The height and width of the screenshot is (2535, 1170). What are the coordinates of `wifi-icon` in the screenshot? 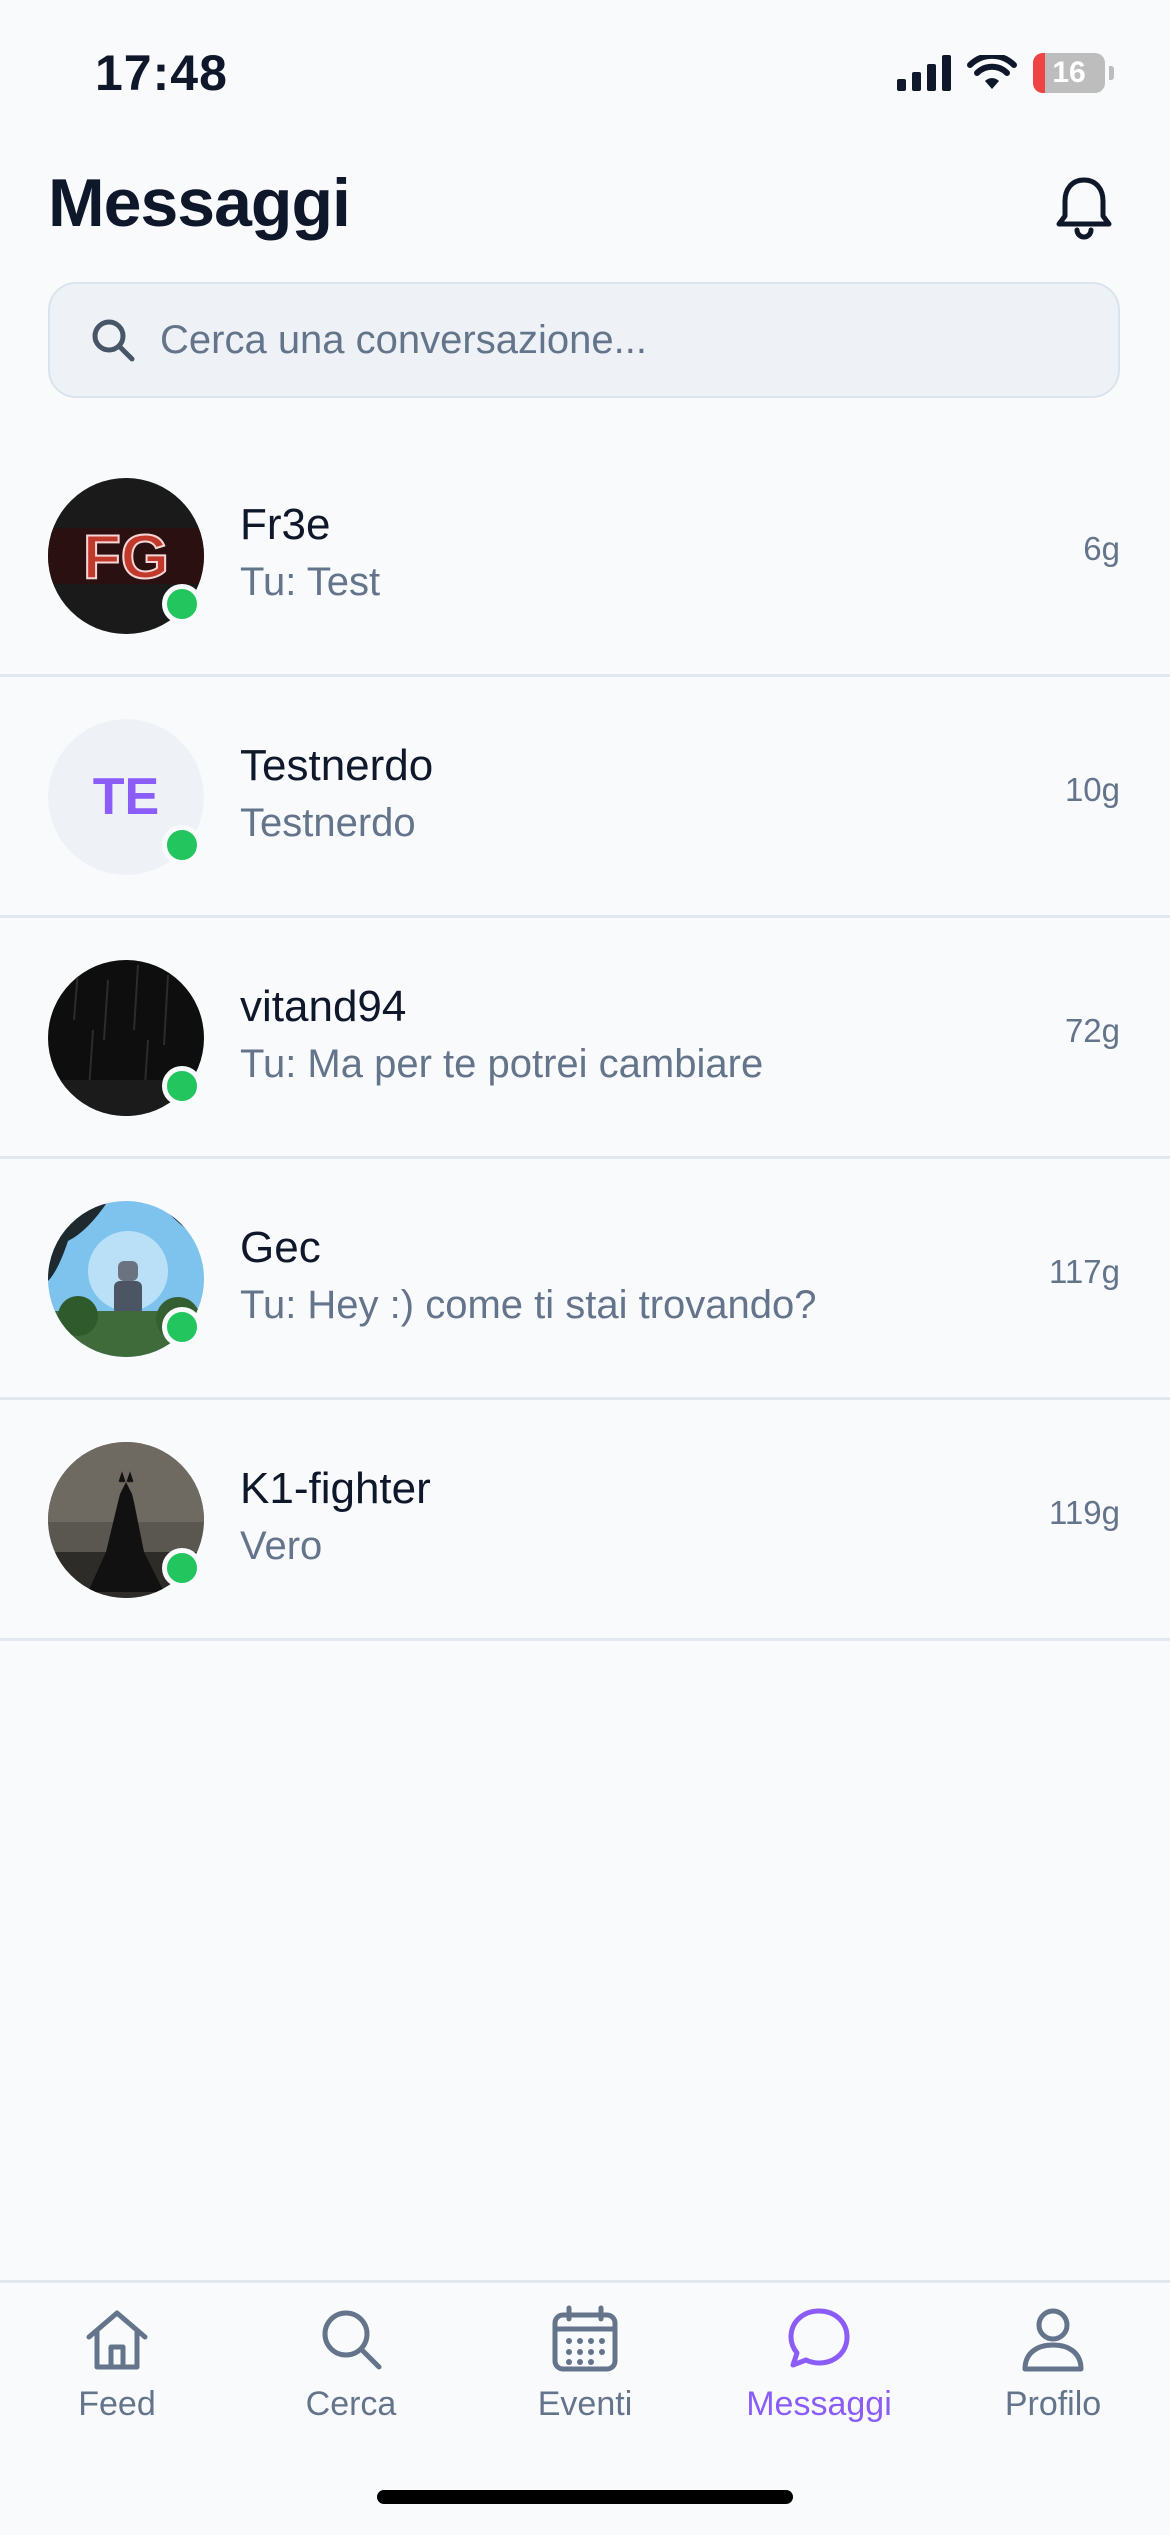 It's located at (992, 72).